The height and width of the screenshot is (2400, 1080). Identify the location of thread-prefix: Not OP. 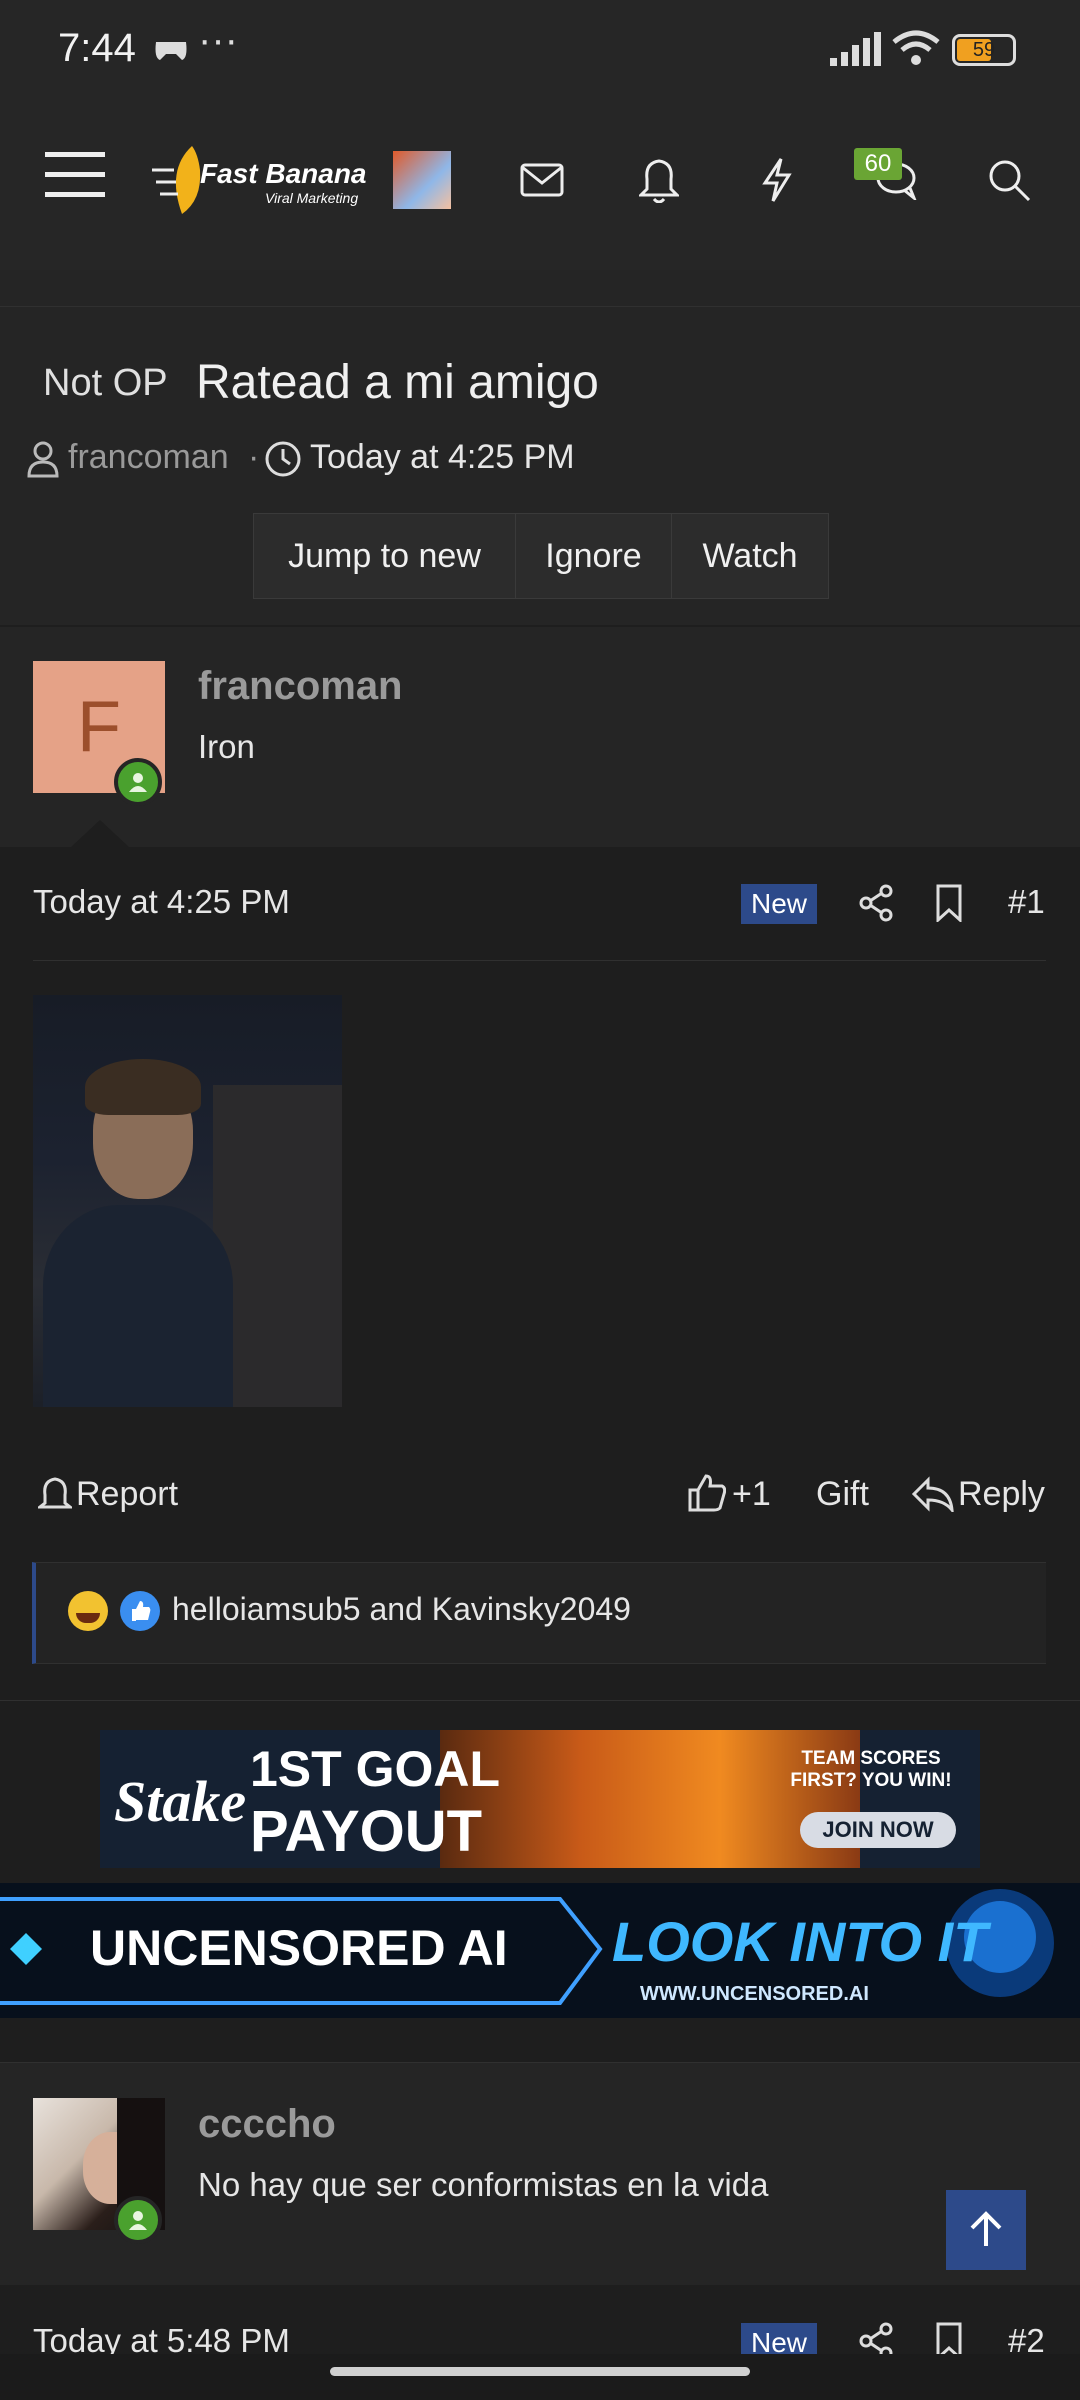
(105, 383).